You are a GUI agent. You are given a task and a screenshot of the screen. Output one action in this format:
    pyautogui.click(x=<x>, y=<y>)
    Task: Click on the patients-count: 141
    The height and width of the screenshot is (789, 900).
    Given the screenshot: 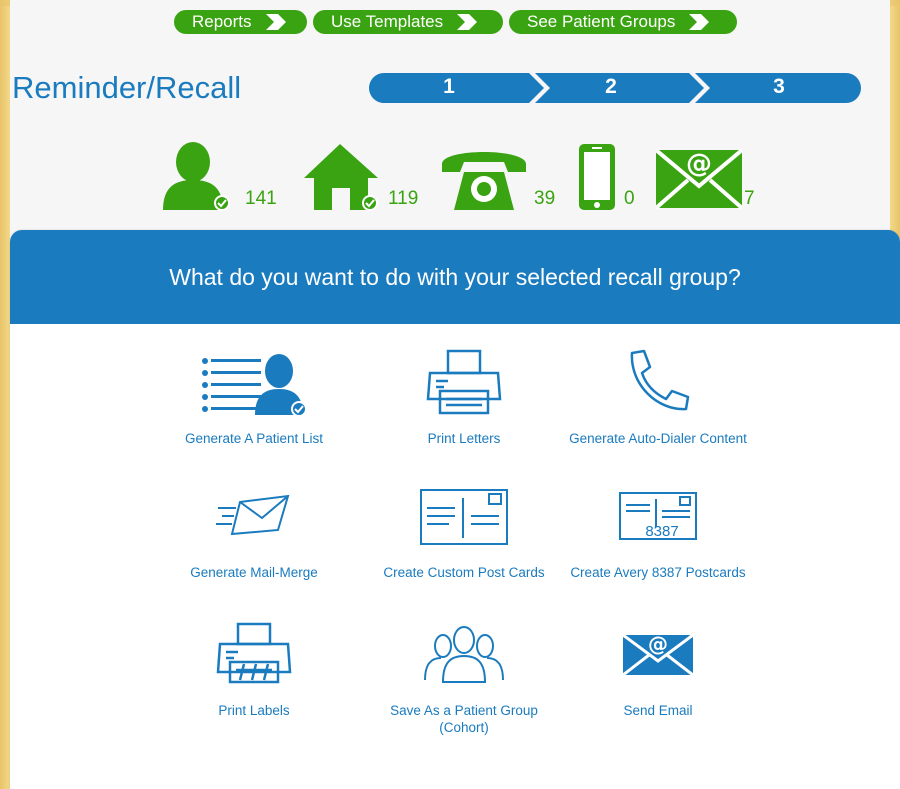 What is the action you would take?
    pyautogui.click(x=261, y=198)
    